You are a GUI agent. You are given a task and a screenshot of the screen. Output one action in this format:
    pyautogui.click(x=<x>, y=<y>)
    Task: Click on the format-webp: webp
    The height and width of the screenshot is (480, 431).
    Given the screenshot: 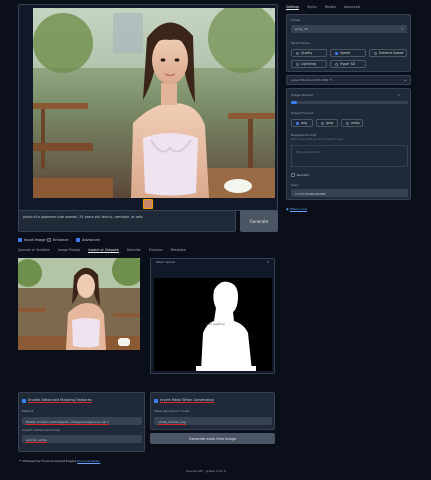 What is the action you would take?
    pyautogui.click(x=352, y=123)
    